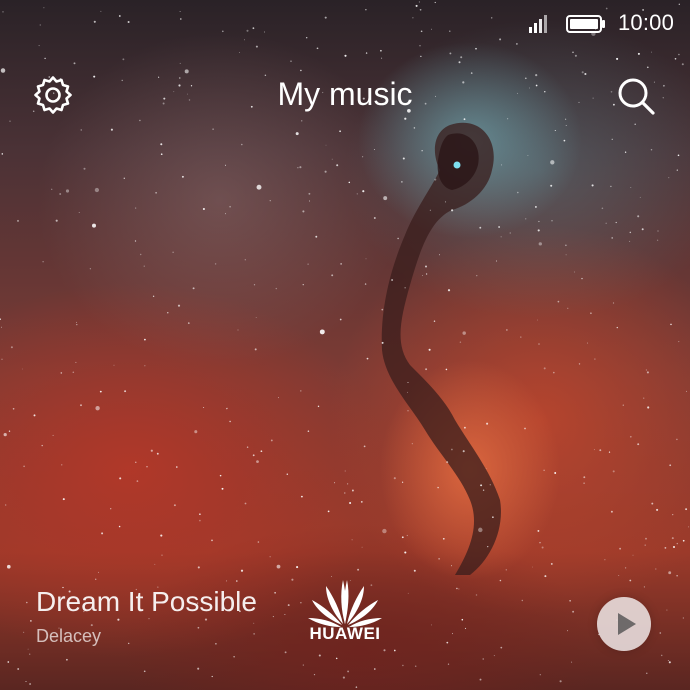 This screenshot has height=690, width=690. I want to click on status-time: 10:00, so click(646, 22).